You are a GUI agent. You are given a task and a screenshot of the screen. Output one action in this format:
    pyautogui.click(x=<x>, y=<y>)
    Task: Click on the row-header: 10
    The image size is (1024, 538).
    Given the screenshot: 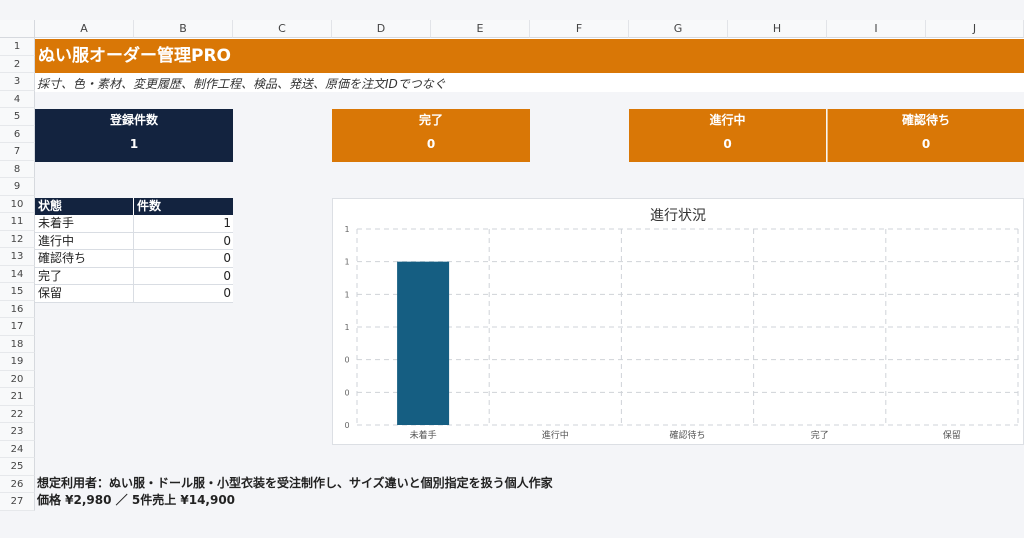 What is the action you would take?
    pyautogui.click(x=17, y=204)
    